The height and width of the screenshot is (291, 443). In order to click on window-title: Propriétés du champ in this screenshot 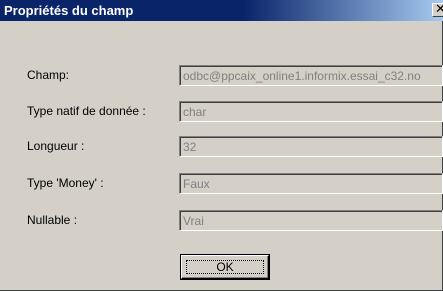, I will do `click(69, 10)`.